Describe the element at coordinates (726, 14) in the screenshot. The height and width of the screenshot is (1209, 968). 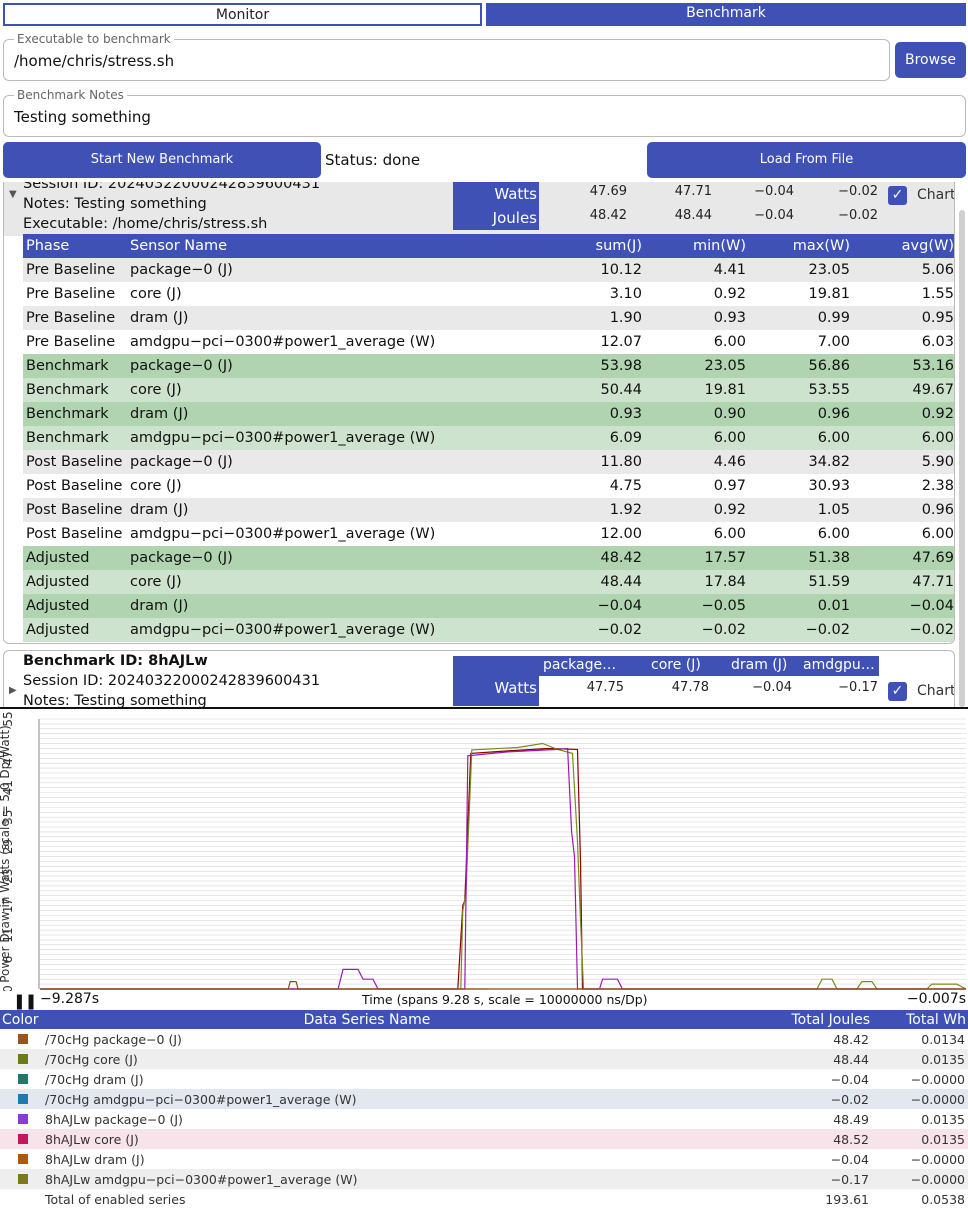
I see `tab-benchmark: Benchmark` at that location.